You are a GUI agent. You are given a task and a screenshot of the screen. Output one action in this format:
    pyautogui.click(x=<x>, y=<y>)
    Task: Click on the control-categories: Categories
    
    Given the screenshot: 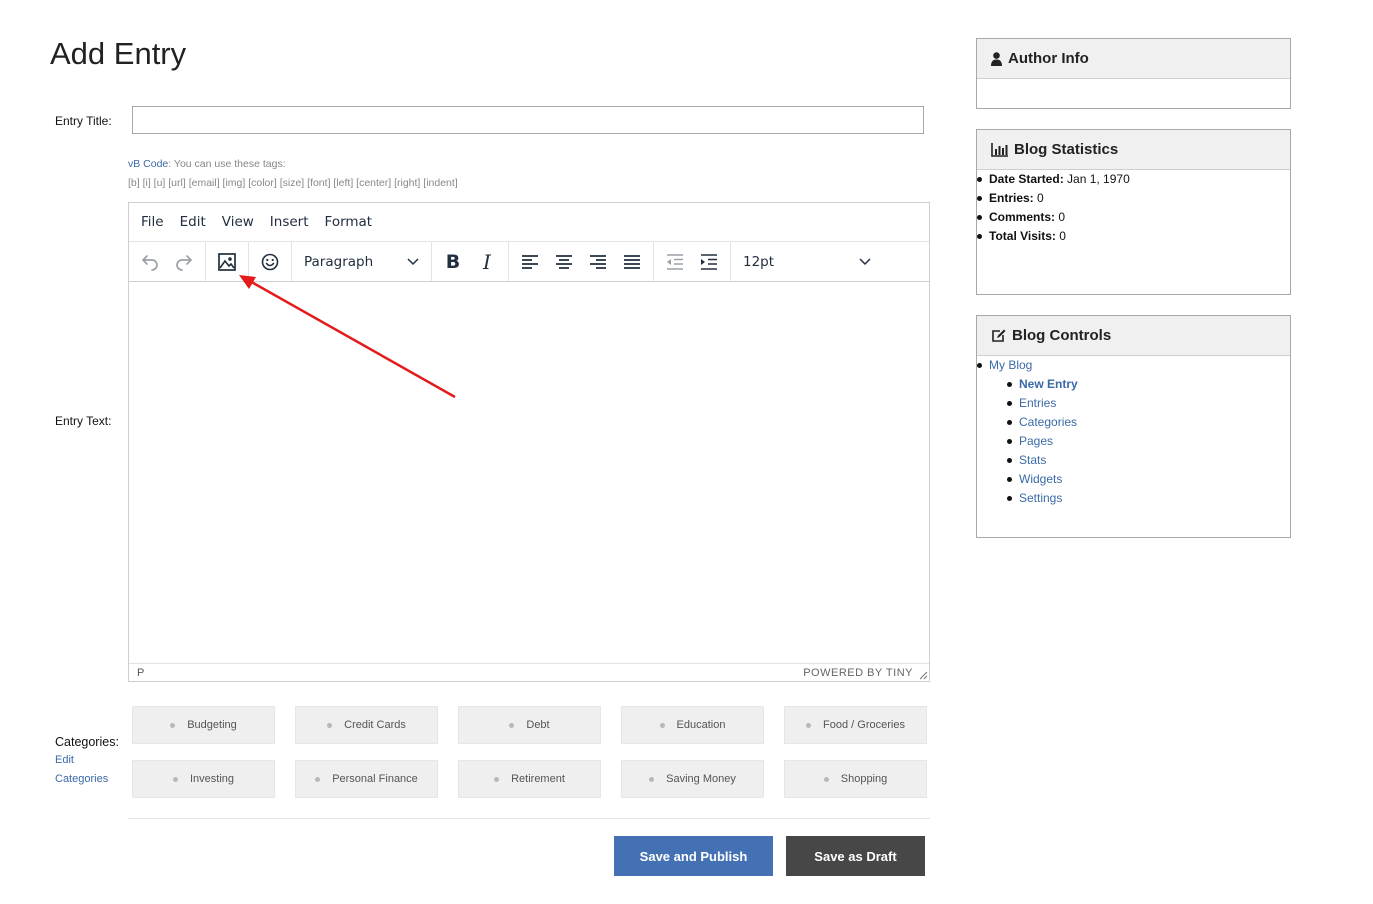 What is the action you would take?
    pyautogui.click(x=1048, y=422)
    